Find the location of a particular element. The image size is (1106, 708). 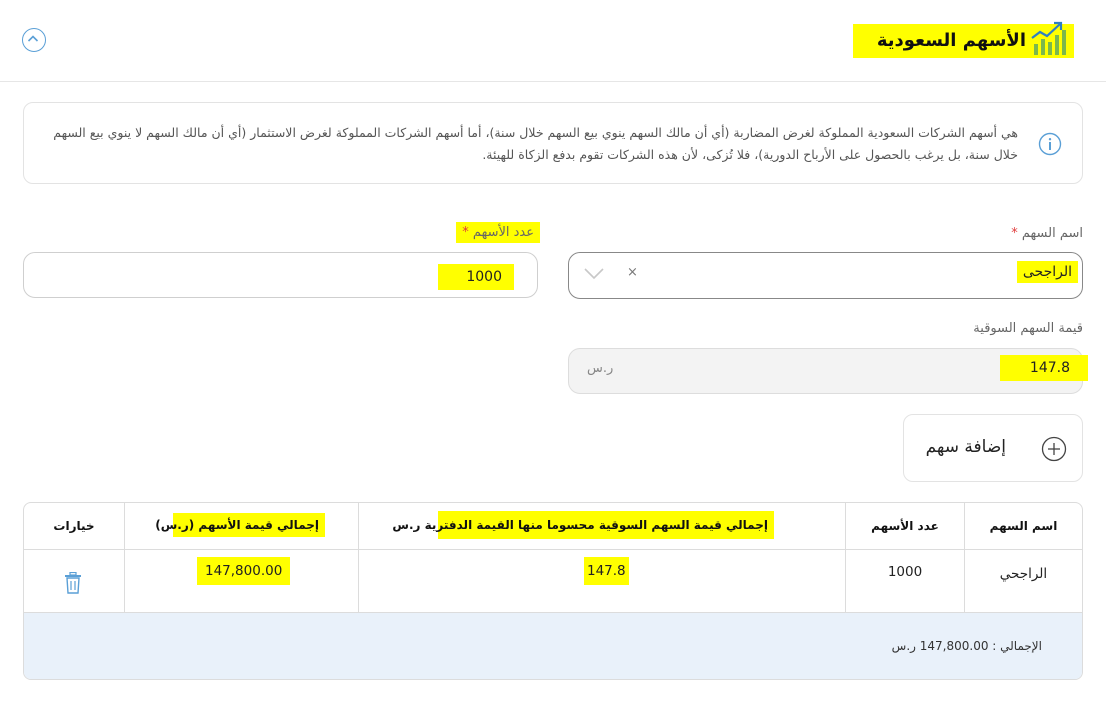

stock-name-label: اسم السهم * is located at coordinates (1047, 233).